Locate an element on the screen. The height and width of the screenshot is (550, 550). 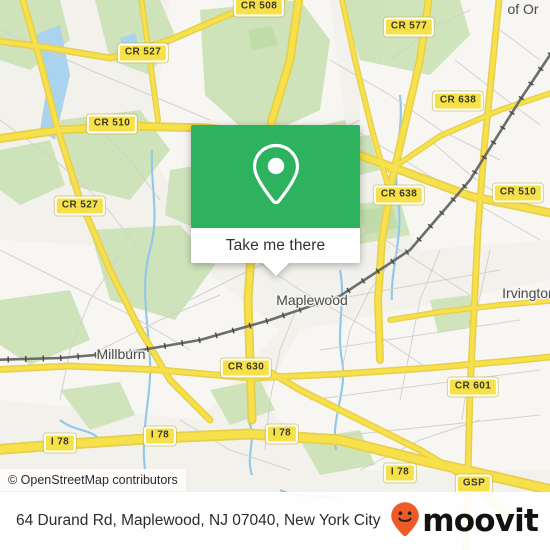
road-shield: GSP is located at coordinates (474, 484).